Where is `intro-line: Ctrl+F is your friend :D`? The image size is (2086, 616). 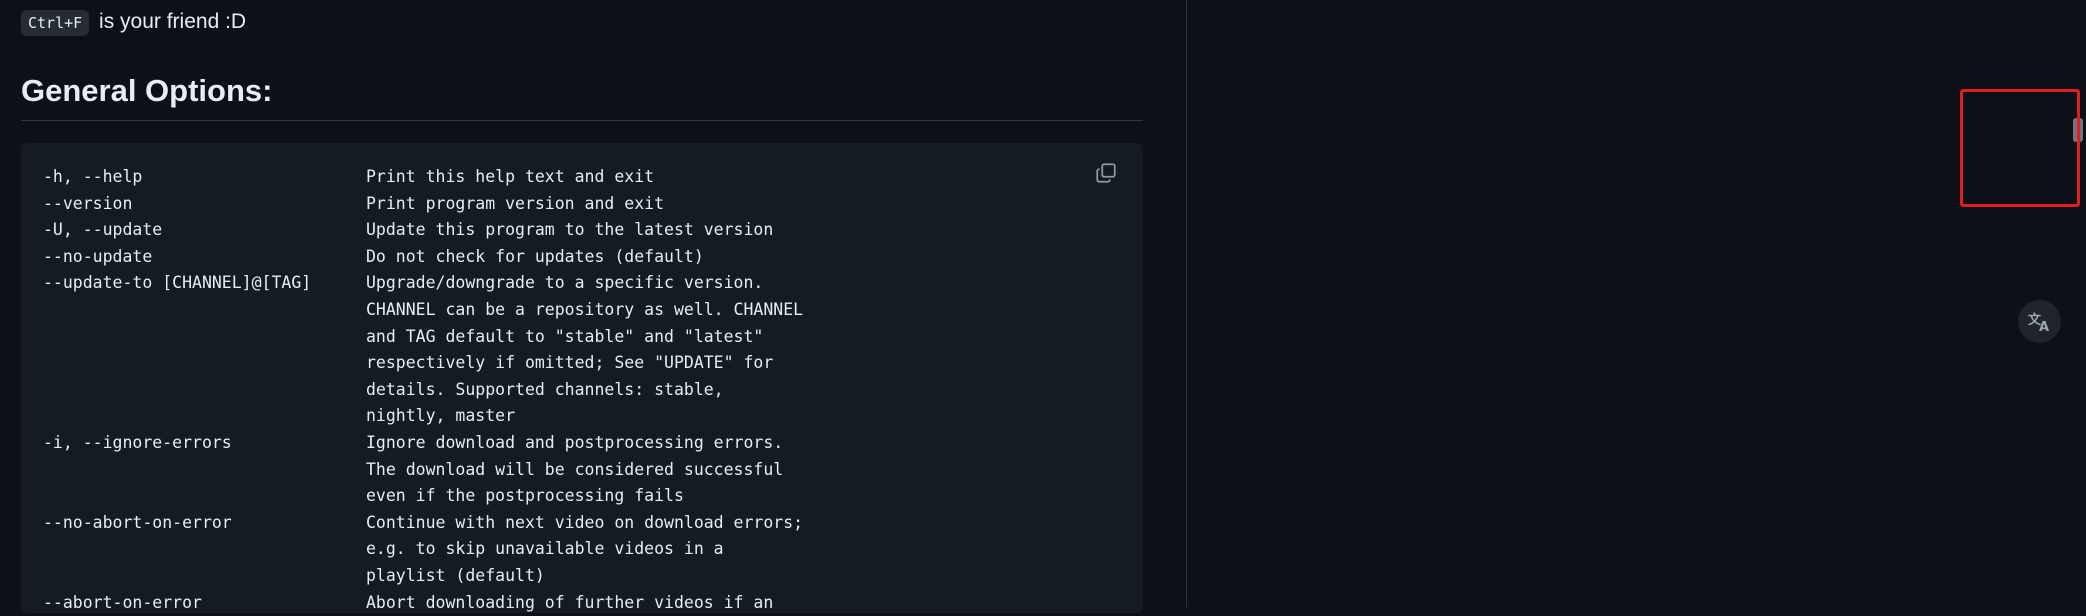
intro-line: Ctrl+F is your friend :D is located at coordinates (133, 22).